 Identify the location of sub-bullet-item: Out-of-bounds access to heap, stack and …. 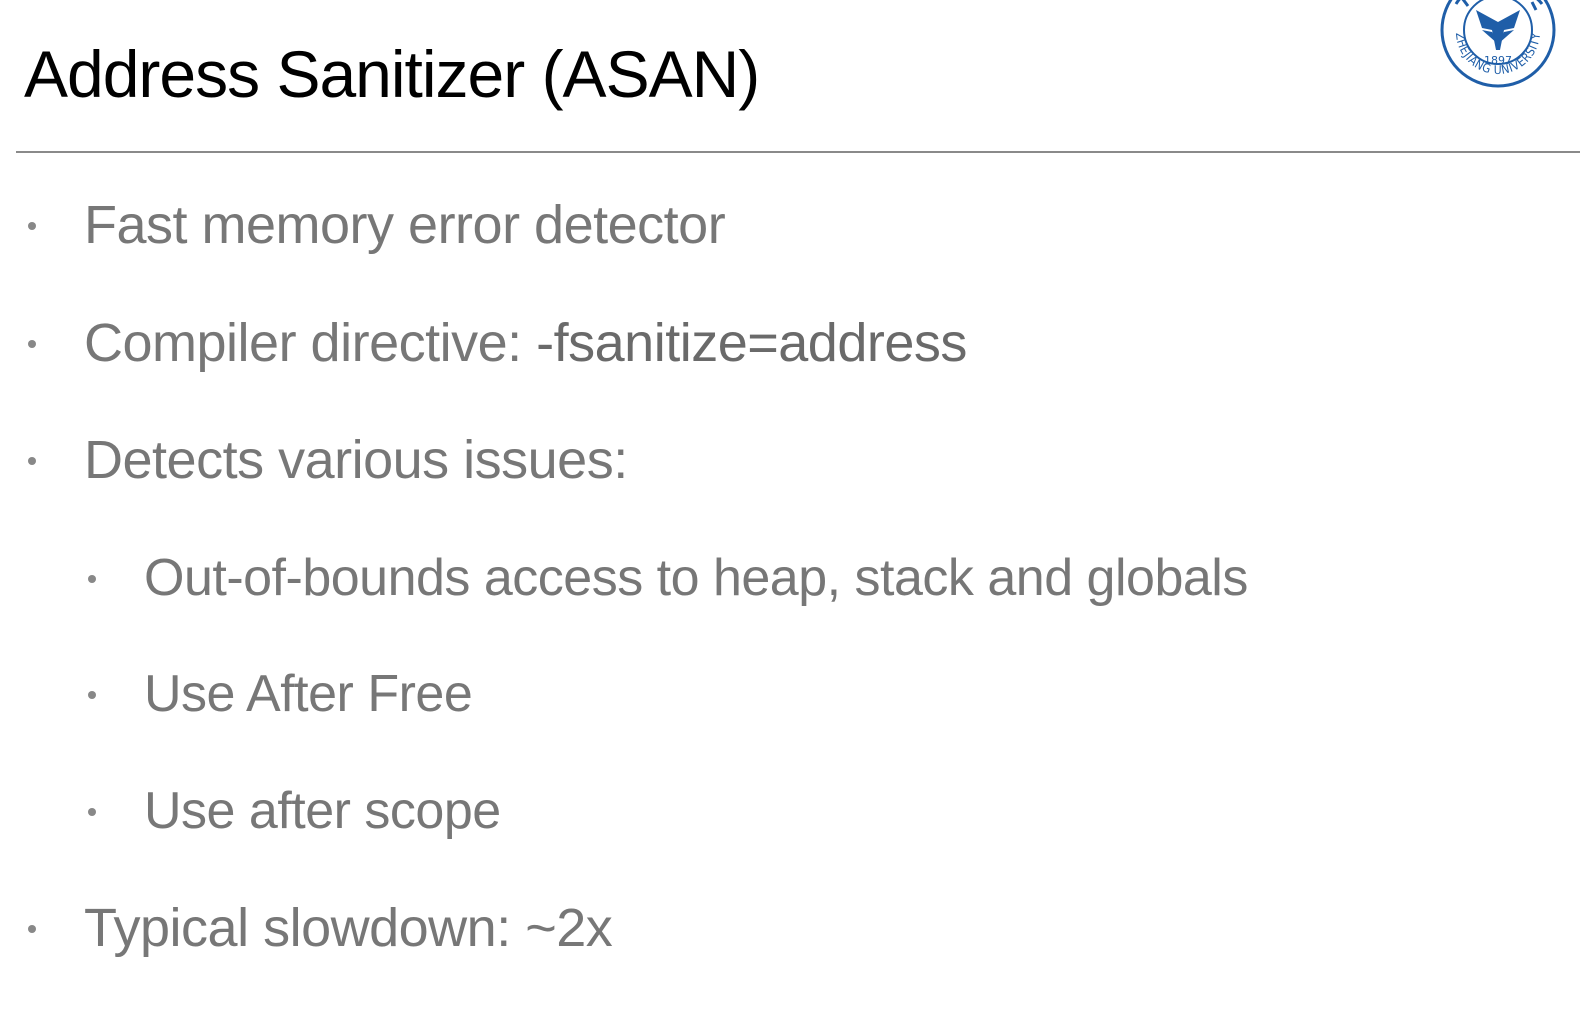
(788, 578).